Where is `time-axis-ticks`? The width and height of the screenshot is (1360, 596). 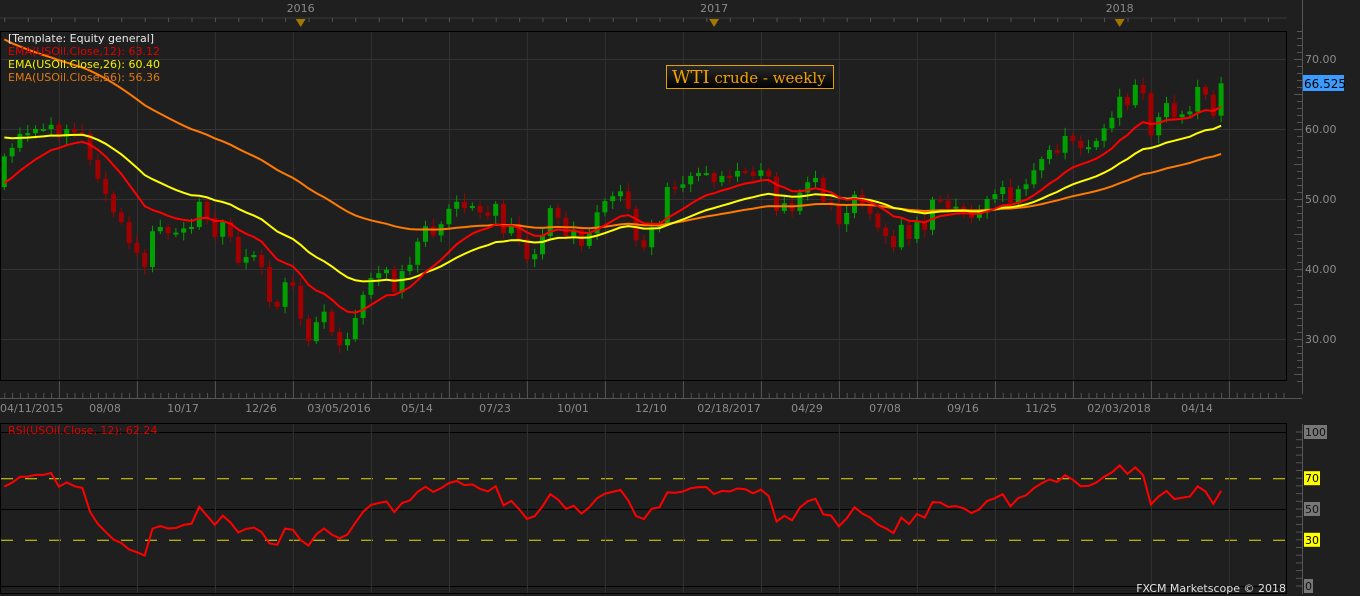 time-axis-ticks is located at coordinates (644, 389).